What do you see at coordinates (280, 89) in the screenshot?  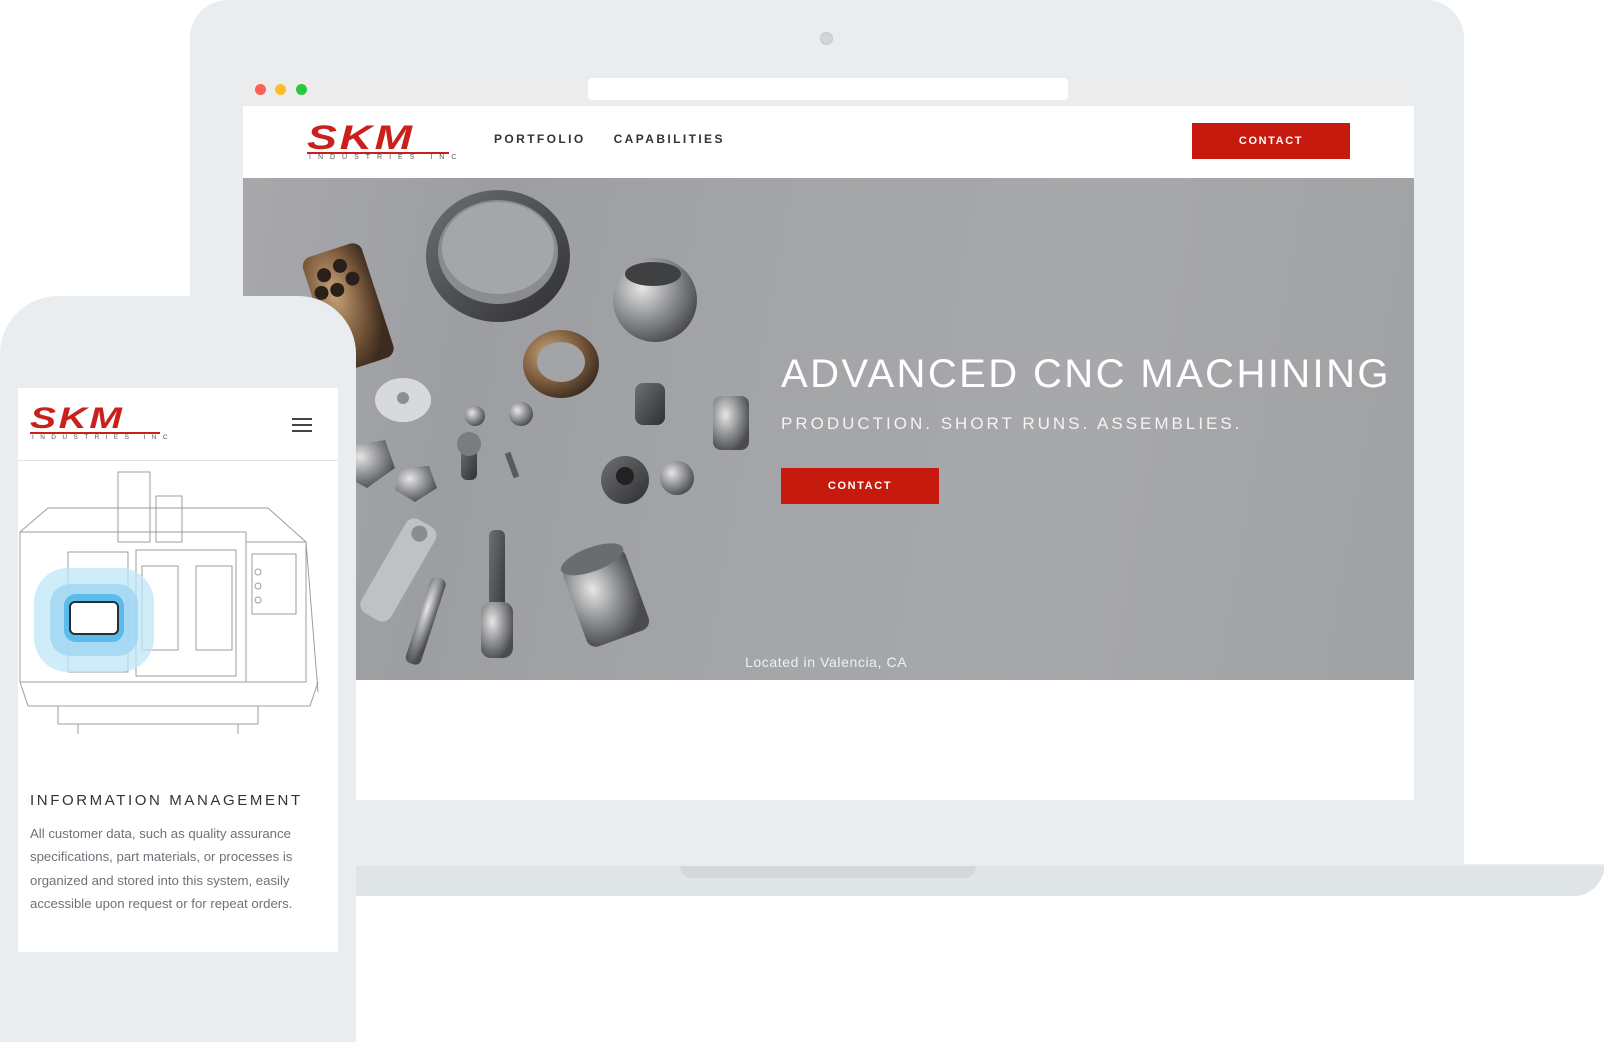 I see `minimize-window-button` at bounding box center [280, 89].